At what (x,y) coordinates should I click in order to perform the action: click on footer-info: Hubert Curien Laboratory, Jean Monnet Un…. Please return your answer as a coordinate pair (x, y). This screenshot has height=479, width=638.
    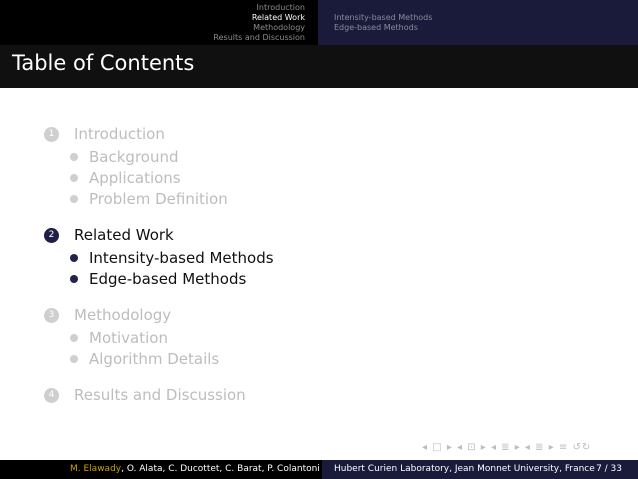
    Looking at the image, I should click on (480, 469).